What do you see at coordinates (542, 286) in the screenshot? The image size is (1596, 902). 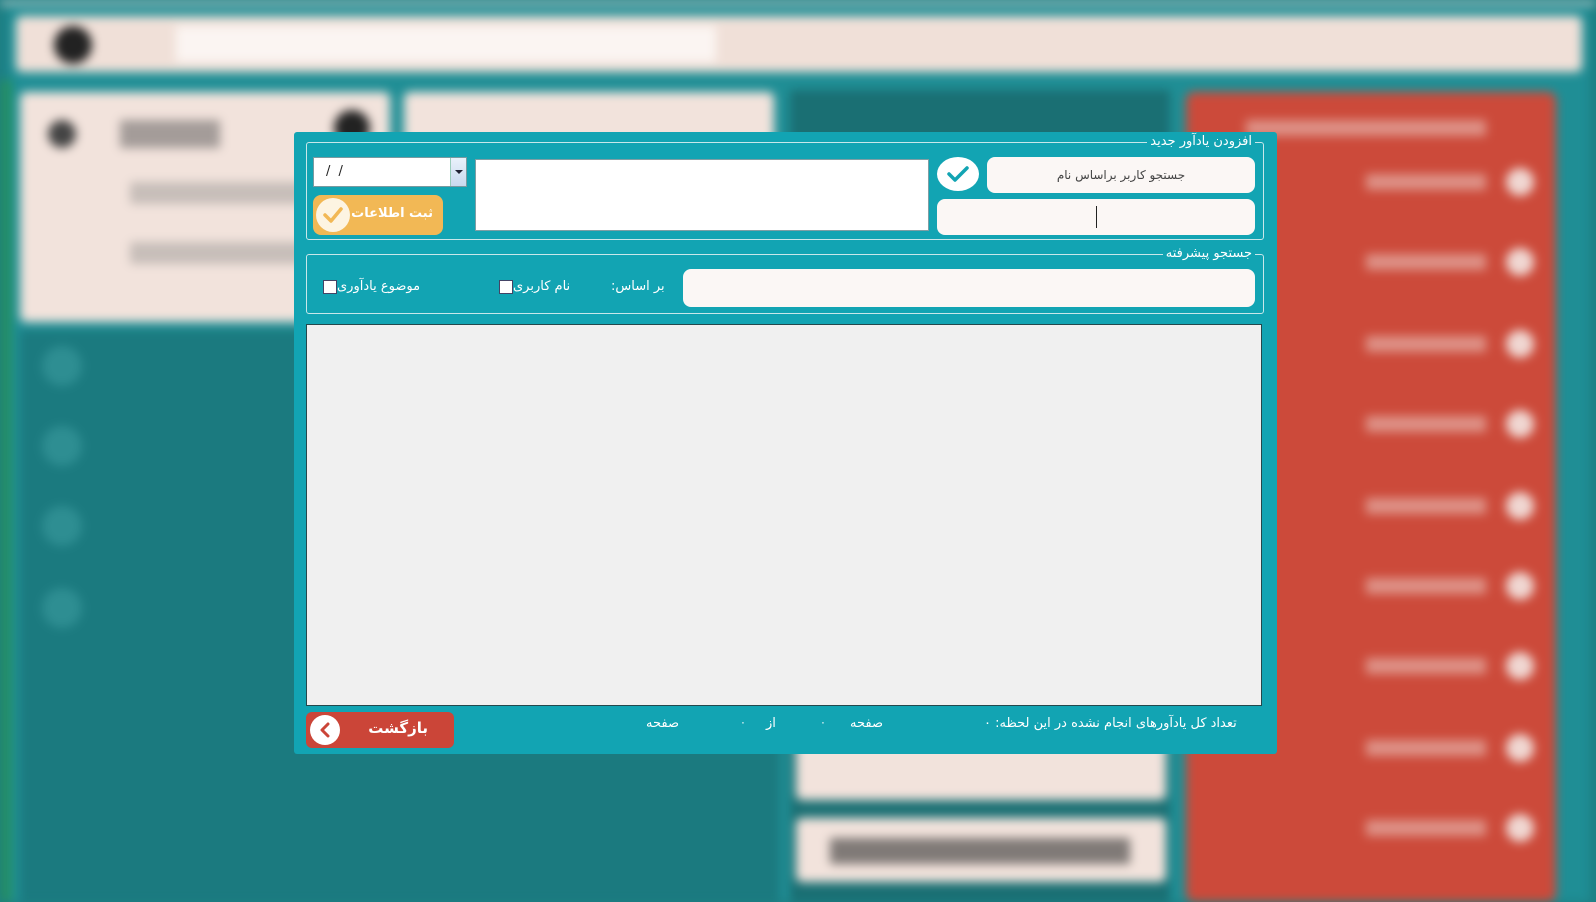 I see `username-checkbox-label: نام کاربری` at bounding box center [542, 286].